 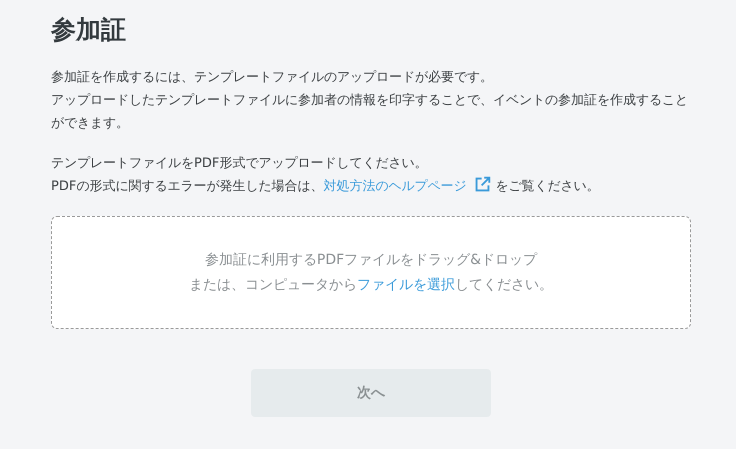 What do you see at coordinates (370, 112) in the screenshot?
I see `description-text: アップロードしたテンプレートファイルに参加者の情報を印字することで、イベントの参加証を作成することができます。` at bounding box center [370, 112].